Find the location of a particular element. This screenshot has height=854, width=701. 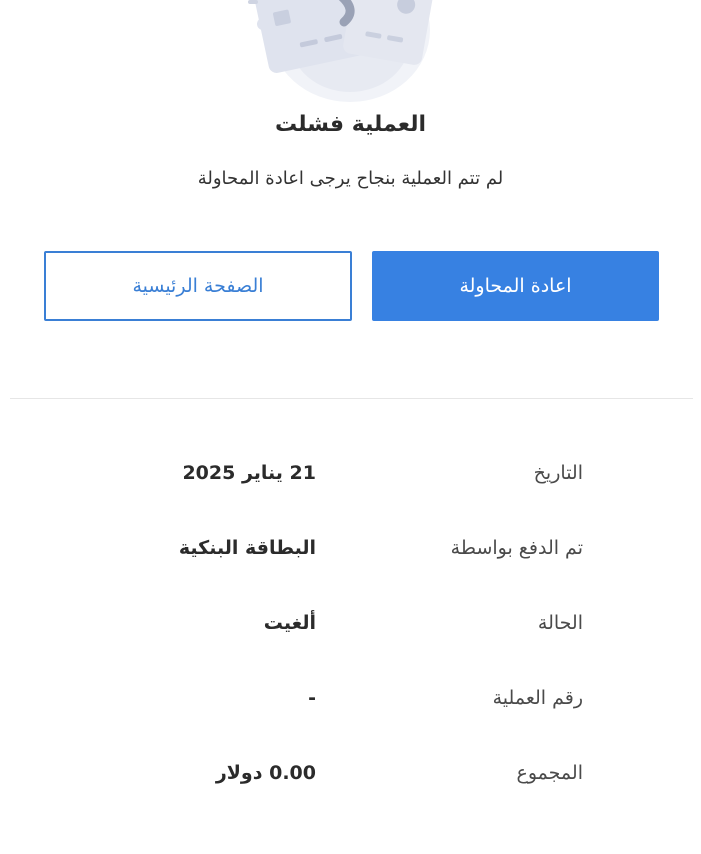

detail-row-date: التاريخ 21 يناير 2025 is located at coordinates (350, 477).